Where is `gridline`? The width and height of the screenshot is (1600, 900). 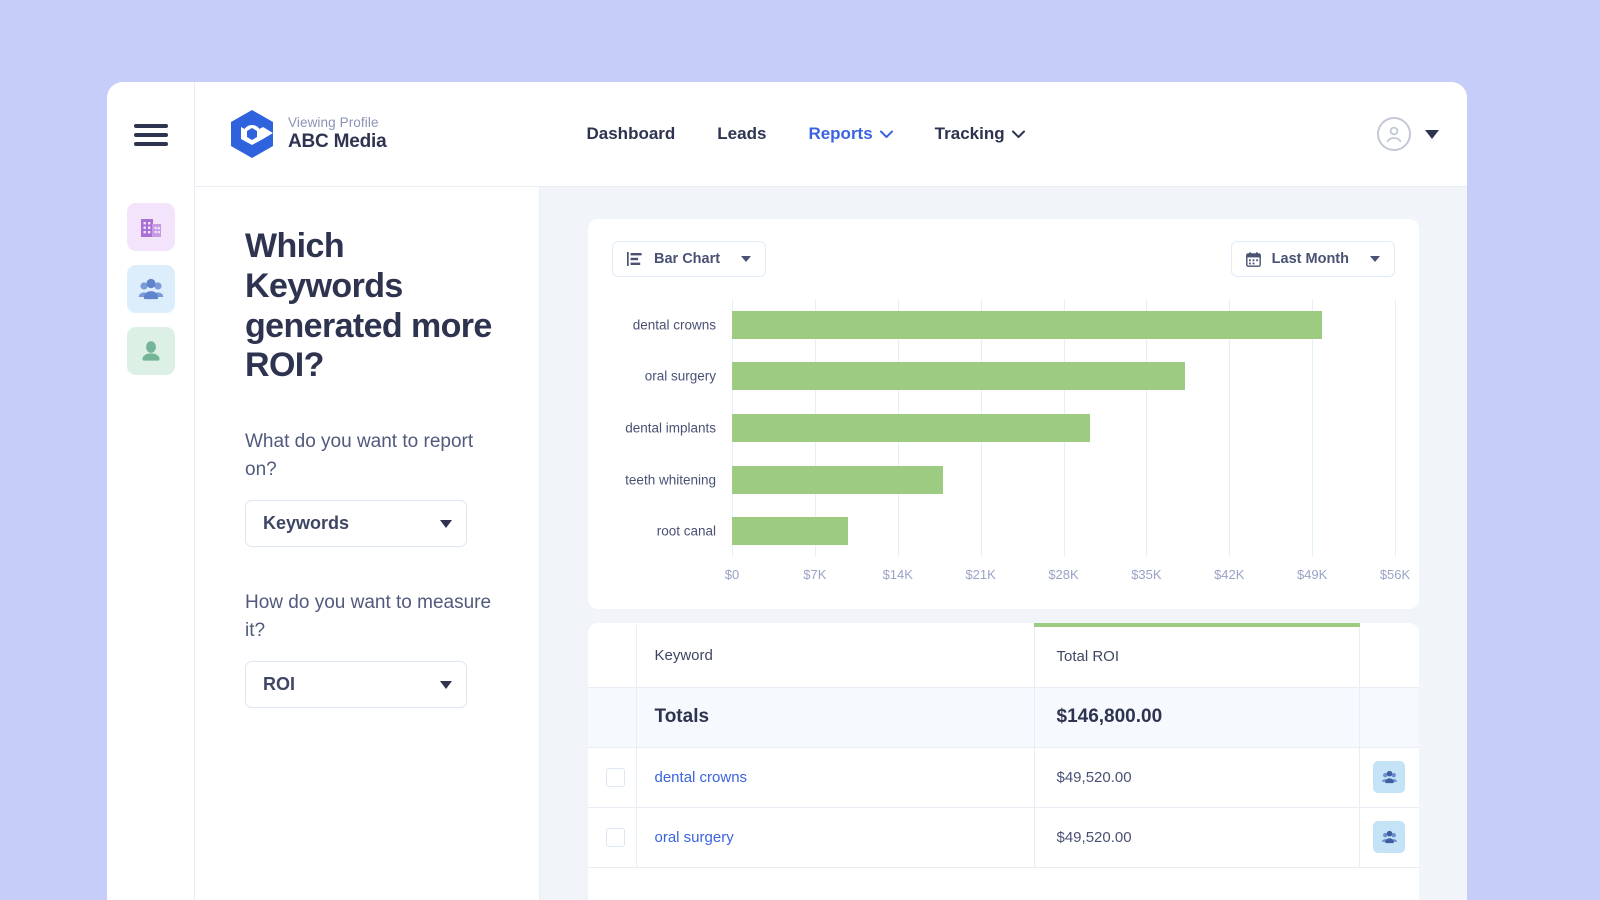 gridline is located at coordinates (1395, 428).